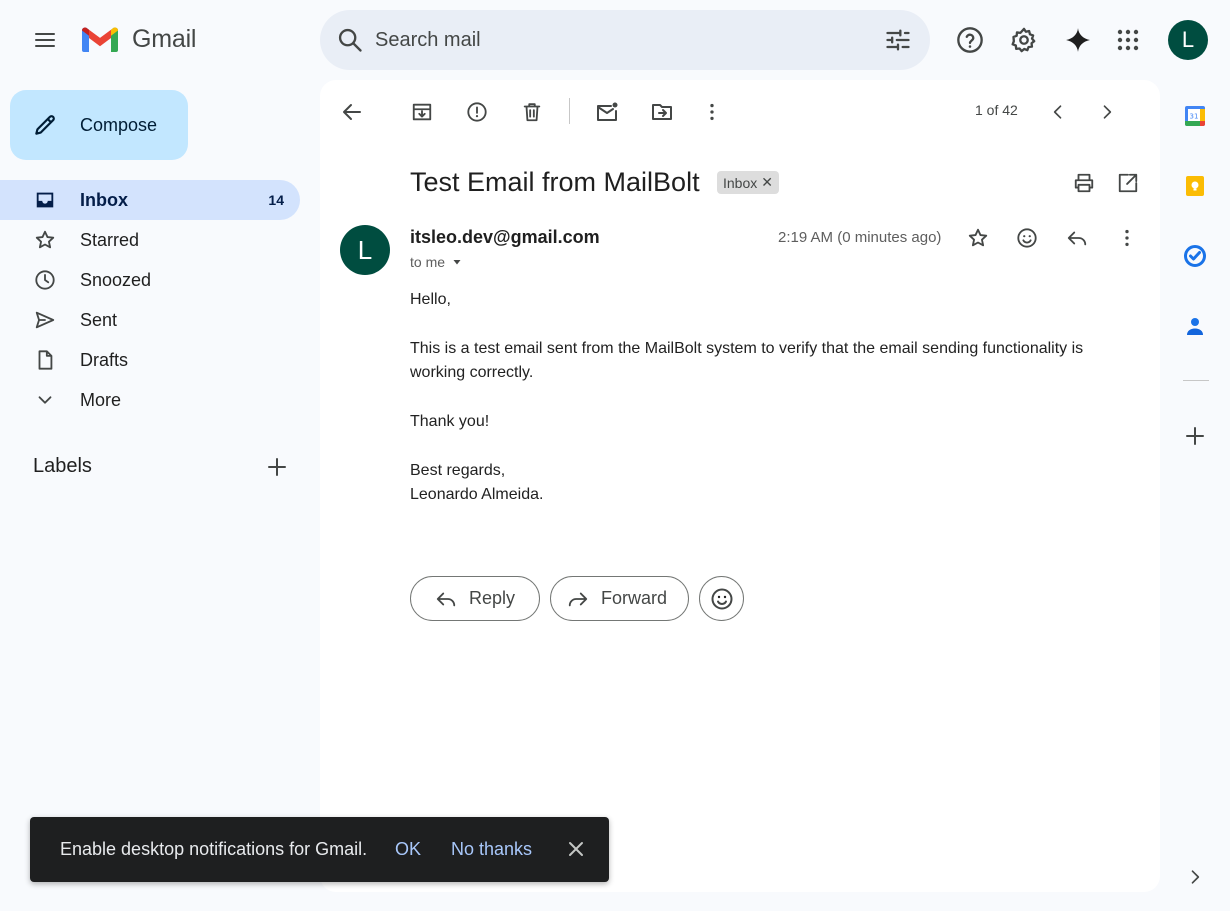  Describe the element at coordinates (45, 200) in the screenshot. I see `inbox-icon` at that location.